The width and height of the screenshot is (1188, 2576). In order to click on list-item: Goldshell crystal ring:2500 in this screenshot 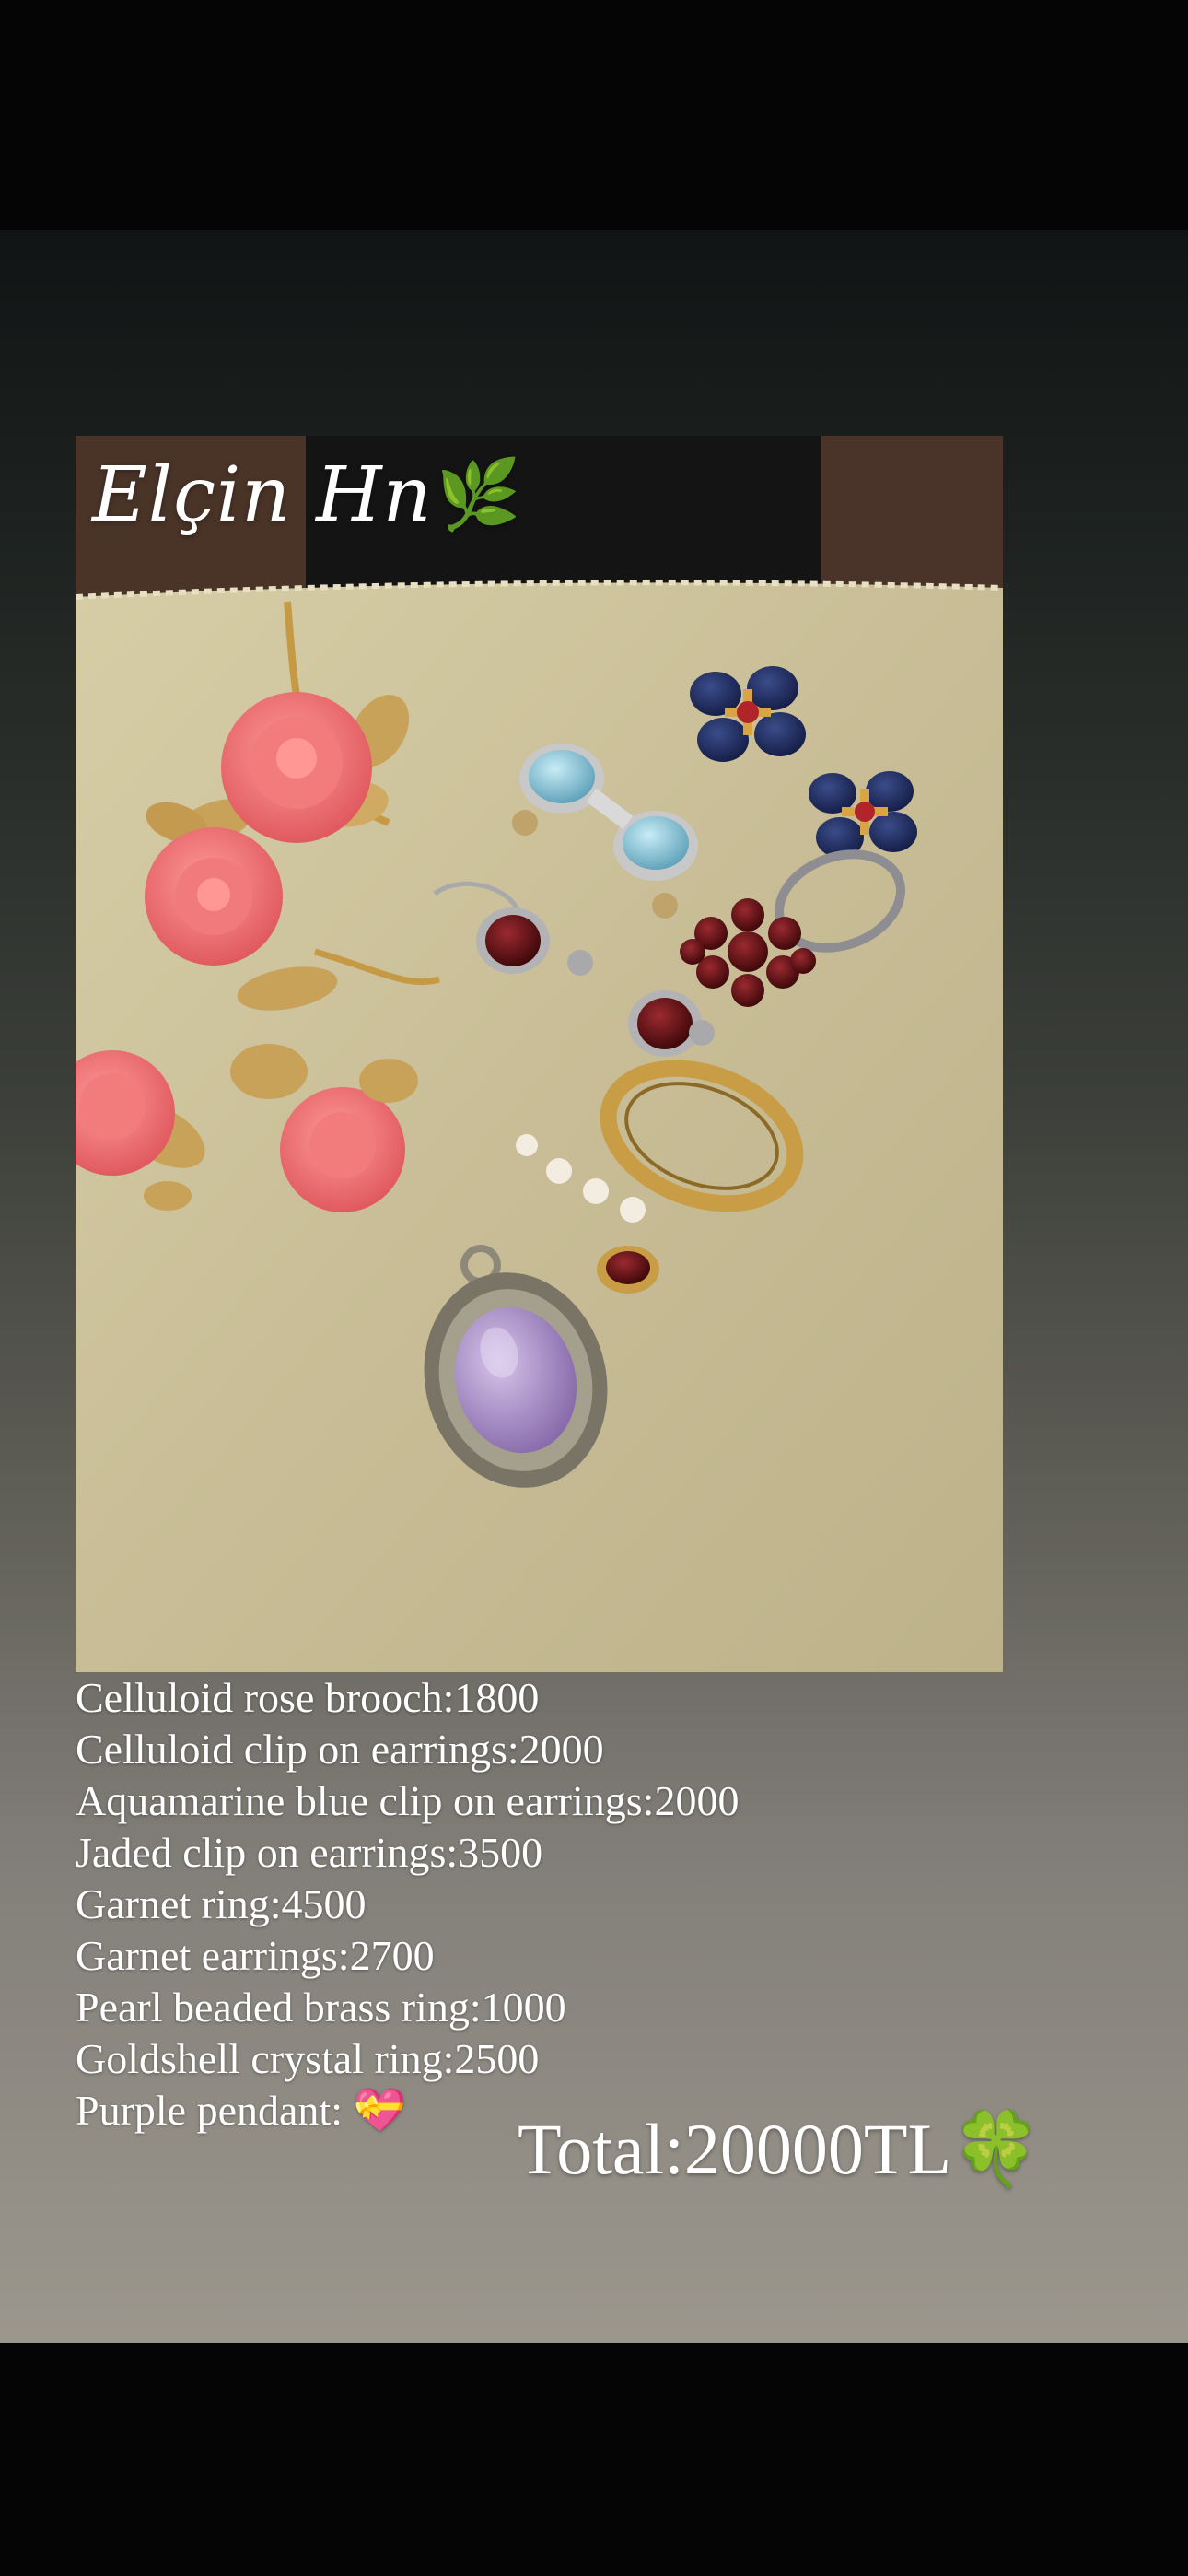, I will do `click(308, 2058)`.